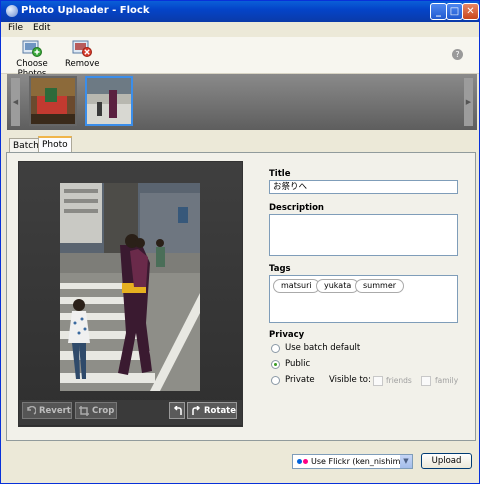 The image size is (480, 484). What do you see at coordinates (275, 348) in the screenshot?
I see `privacy-batch-default-radio` at bounding box center [275, 348].